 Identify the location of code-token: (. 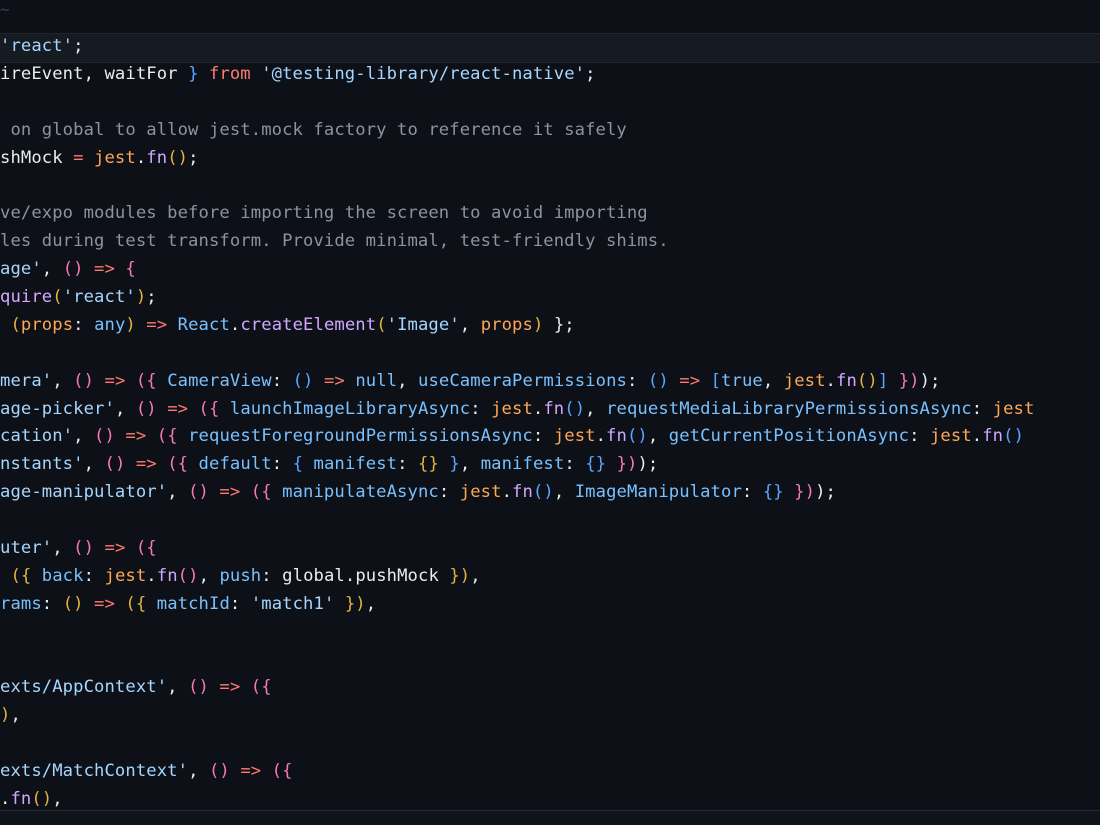
(381, 324).